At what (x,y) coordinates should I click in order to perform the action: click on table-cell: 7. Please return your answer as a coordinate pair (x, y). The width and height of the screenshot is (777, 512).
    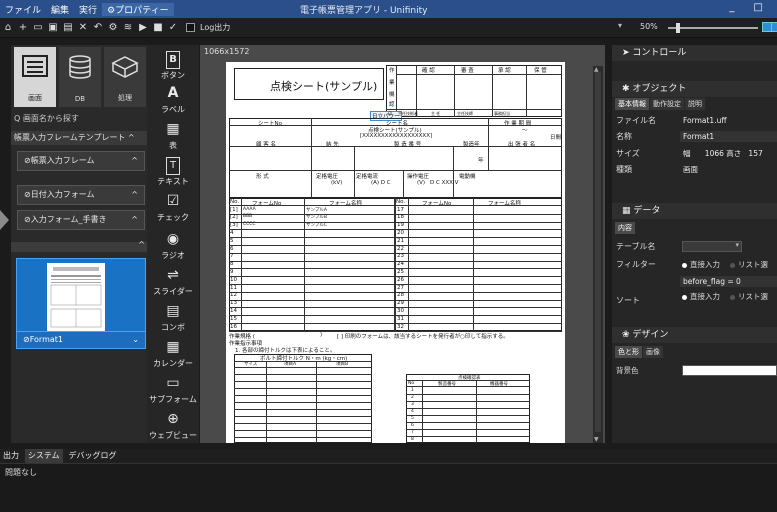
    Looking at the image, I should click on (232, 256).